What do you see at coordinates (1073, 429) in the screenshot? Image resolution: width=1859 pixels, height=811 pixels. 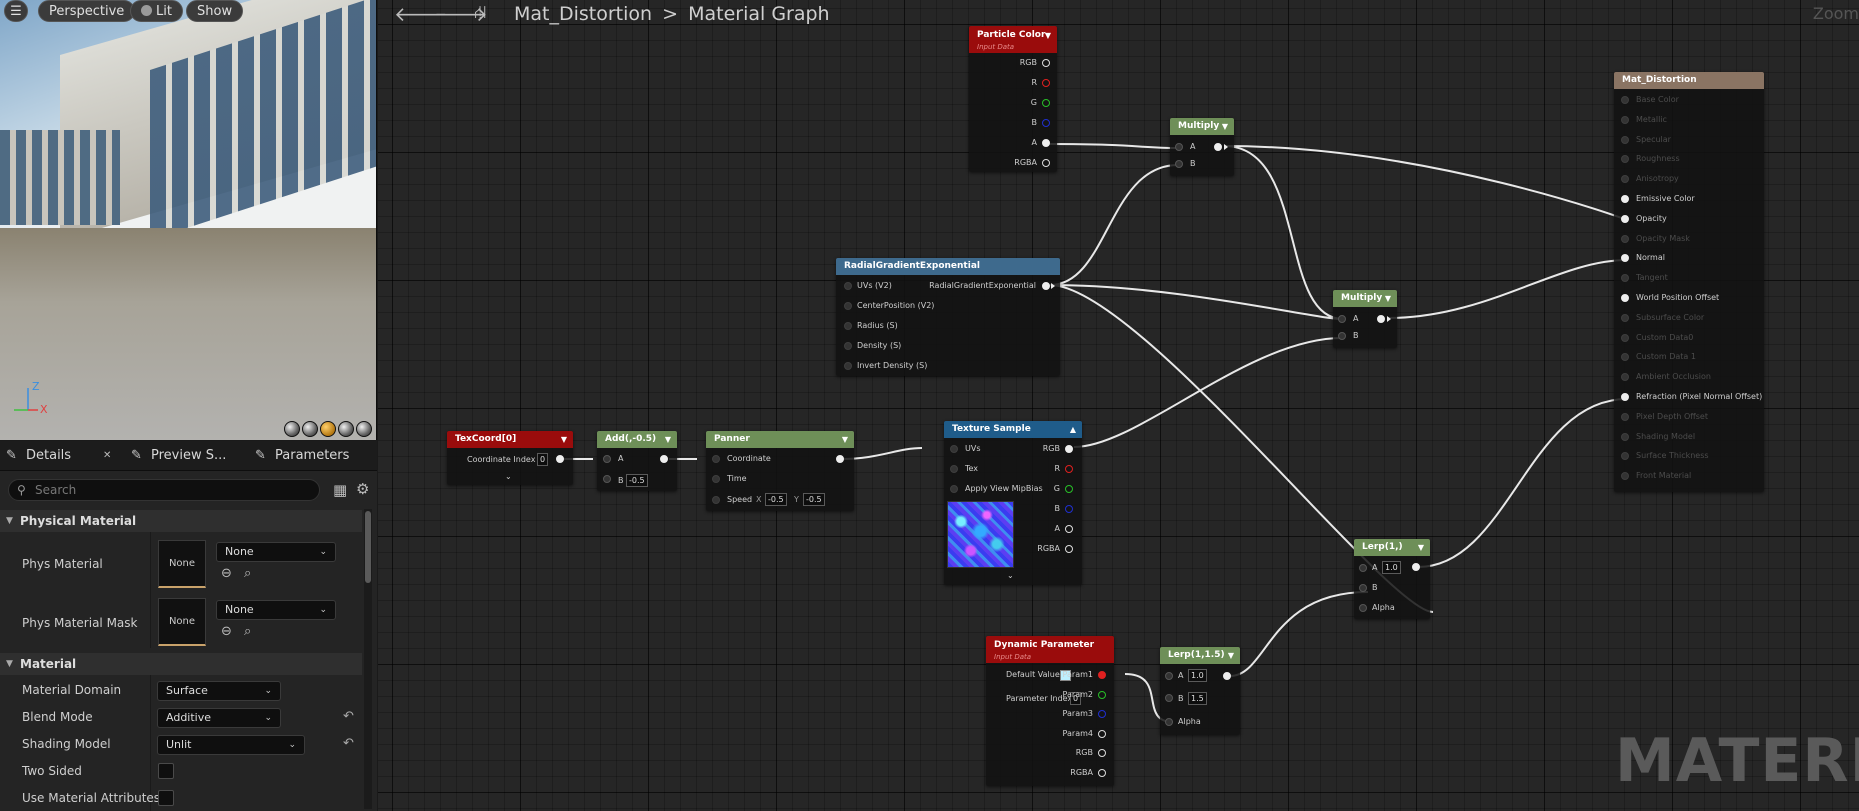 I see `collapse-arrow-icon: ▲` at bounding box center [1073, 429].